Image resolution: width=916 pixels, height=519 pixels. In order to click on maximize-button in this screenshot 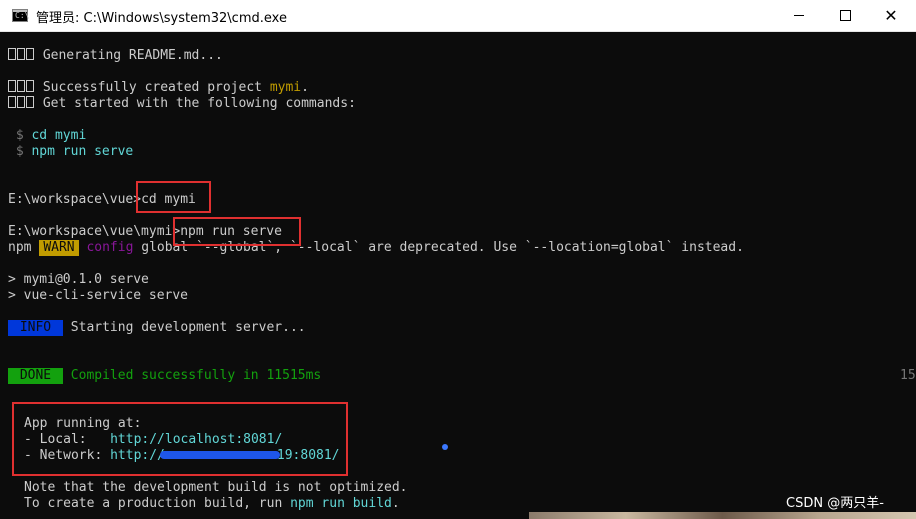, I will do `click(845, 15)`.